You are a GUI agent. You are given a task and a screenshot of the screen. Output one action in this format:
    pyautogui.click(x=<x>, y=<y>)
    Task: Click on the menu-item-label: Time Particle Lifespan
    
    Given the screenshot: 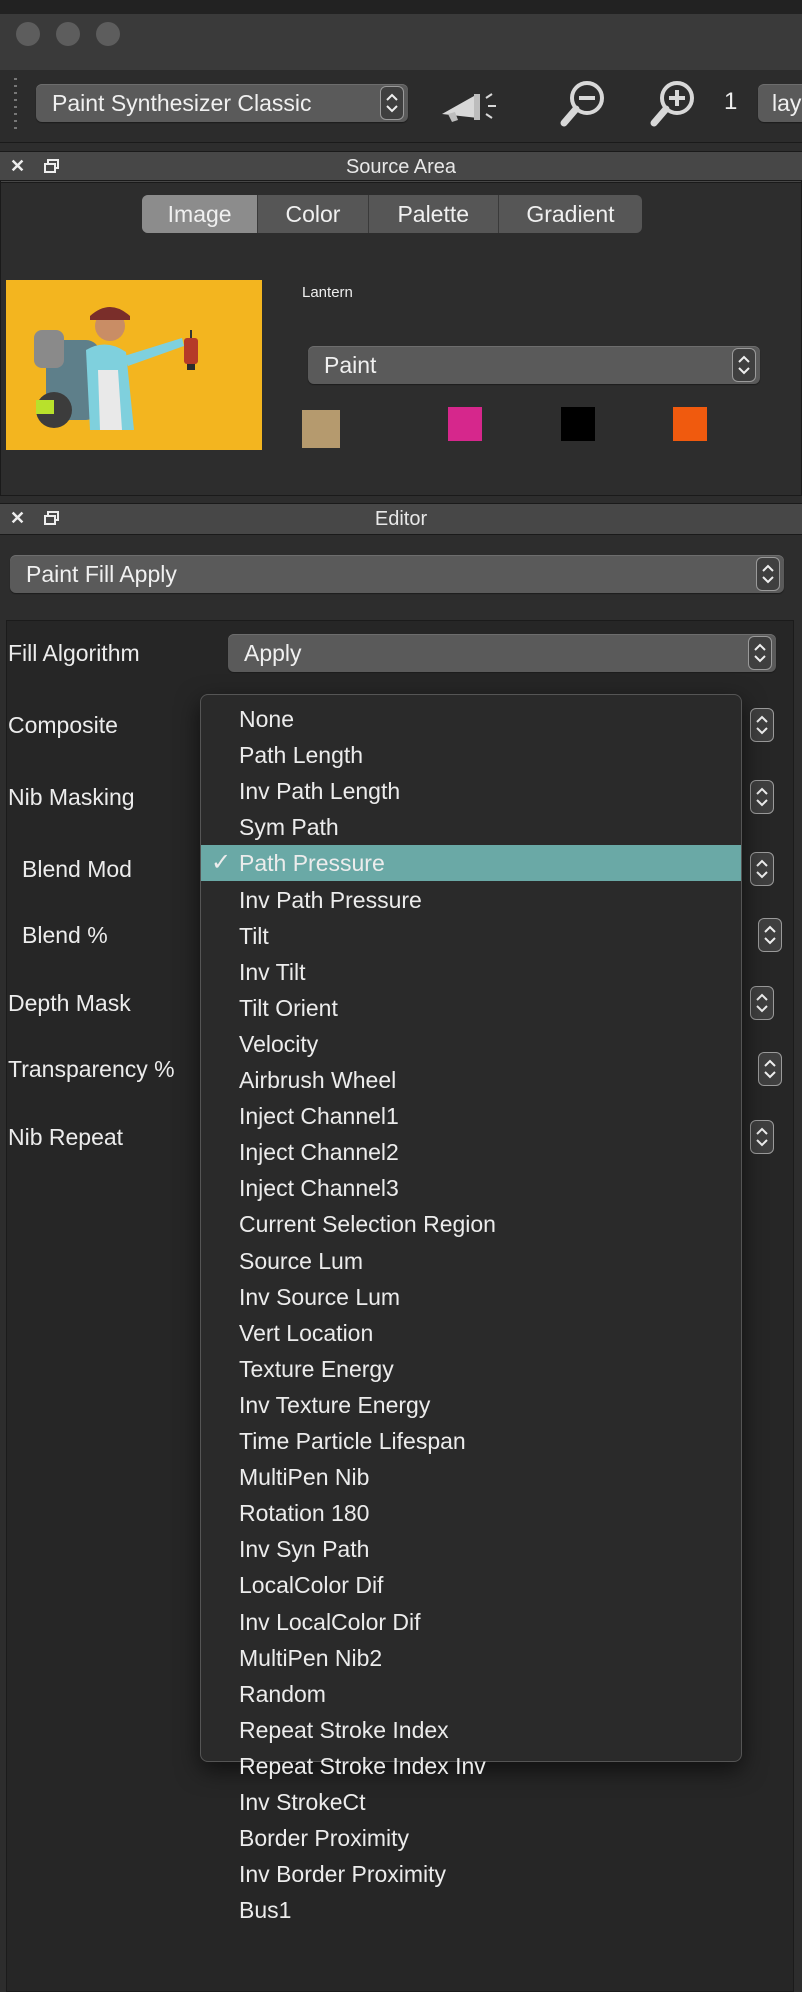 What is the action you would take?
    pyautogui.click(x=352, y=1441)
    